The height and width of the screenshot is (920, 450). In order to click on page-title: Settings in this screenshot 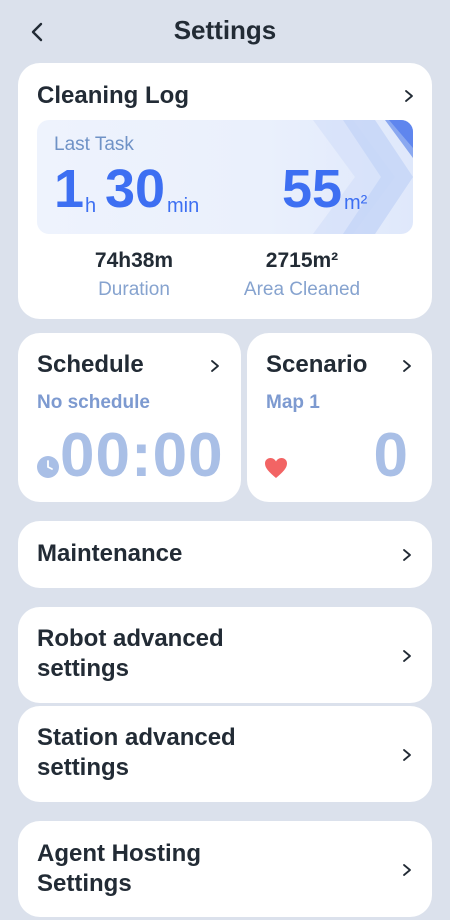, I will do `click(225, 30)`.